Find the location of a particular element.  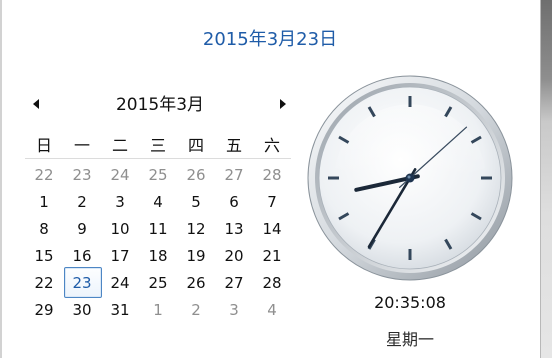

calendar-day: 8 is located at coordinates (44, 228).